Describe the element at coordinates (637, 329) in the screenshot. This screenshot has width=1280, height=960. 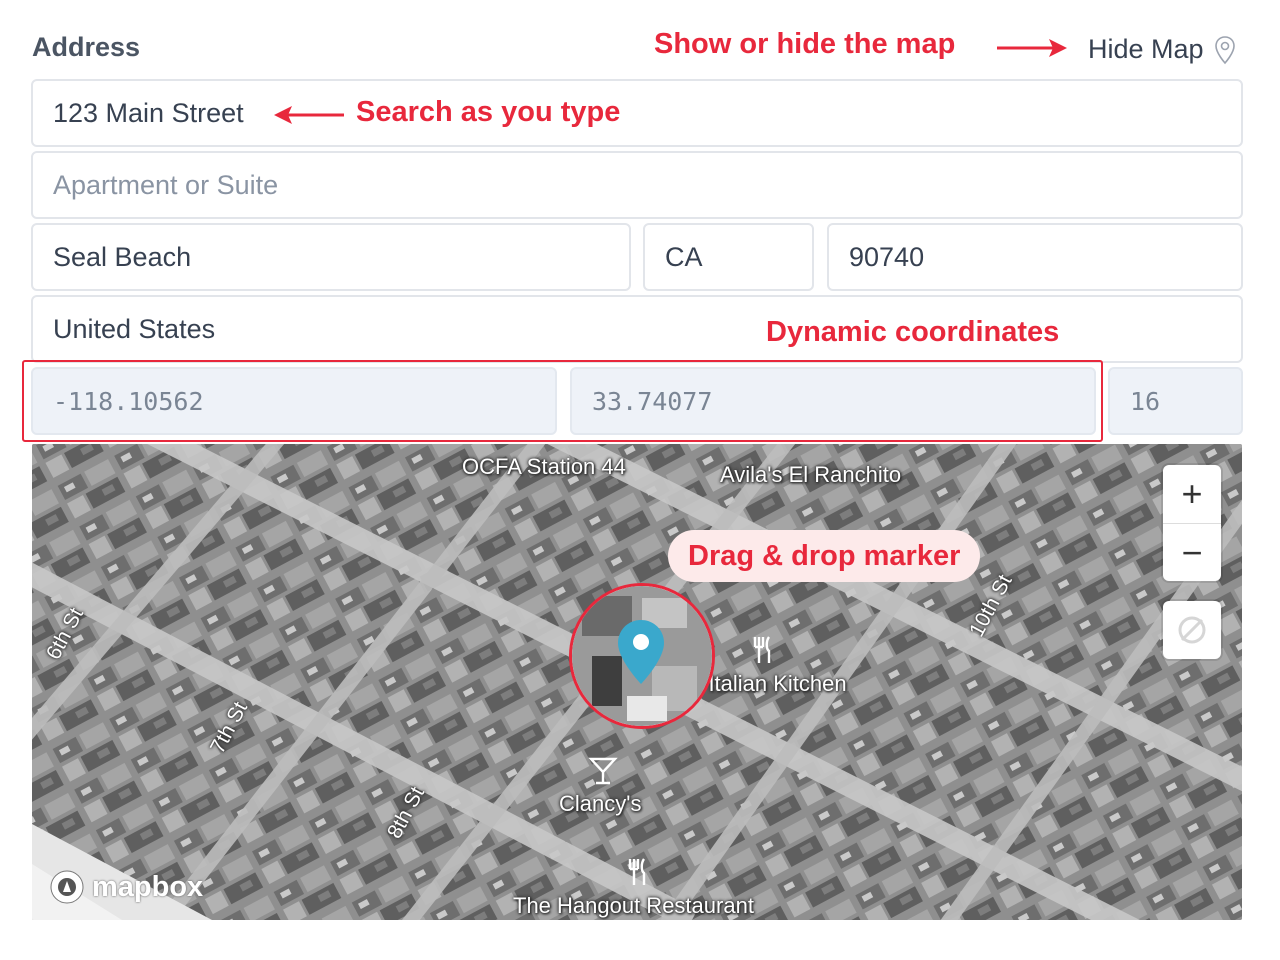
I see `country-input: United States` at that location.